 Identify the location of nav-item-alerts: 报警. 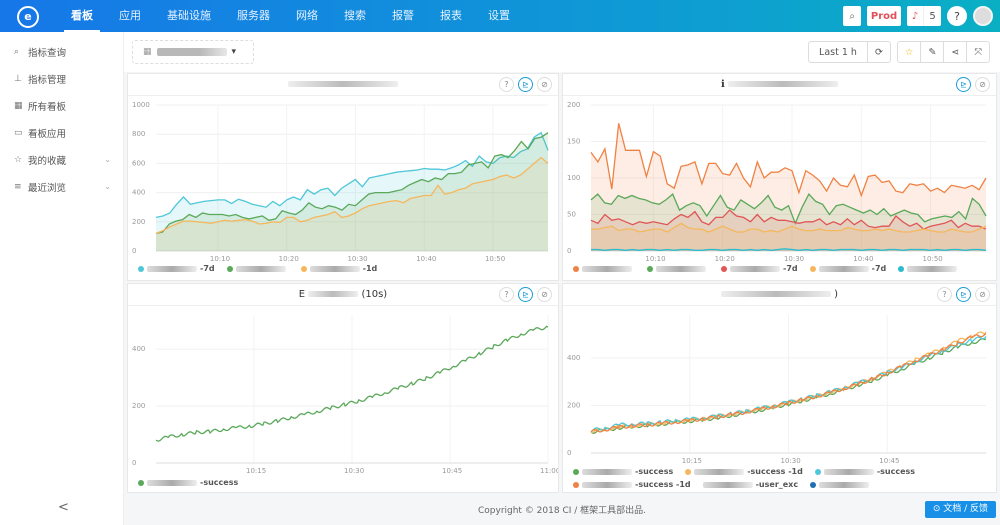
(403, 16).